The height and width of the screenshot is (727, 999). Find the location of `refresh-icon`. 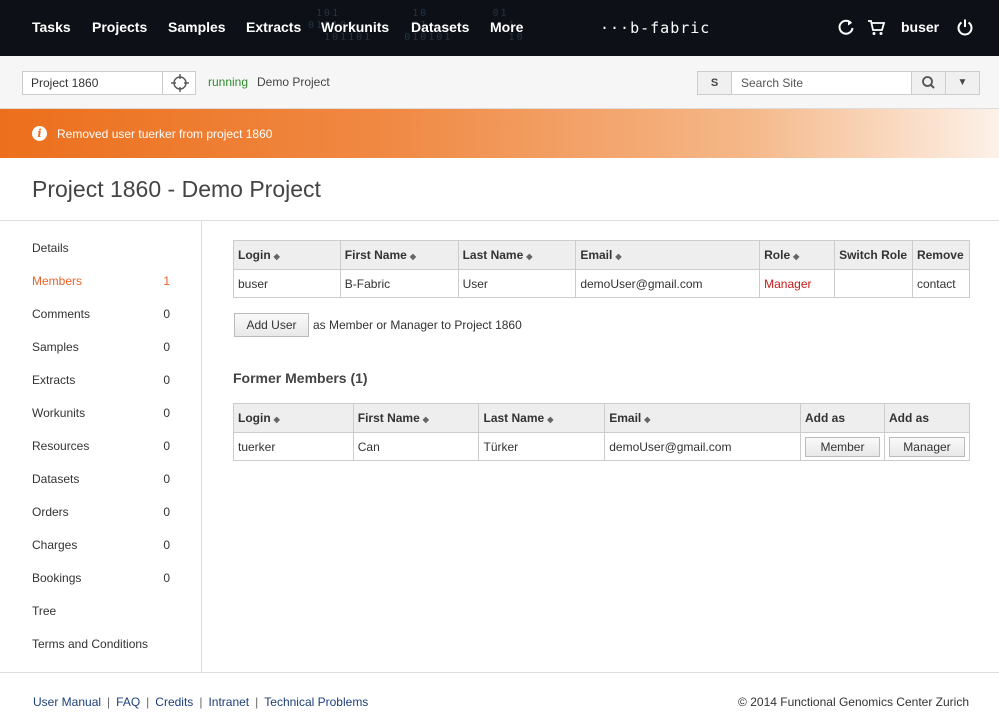

refresh-icon is located at coordinates (846, 27).